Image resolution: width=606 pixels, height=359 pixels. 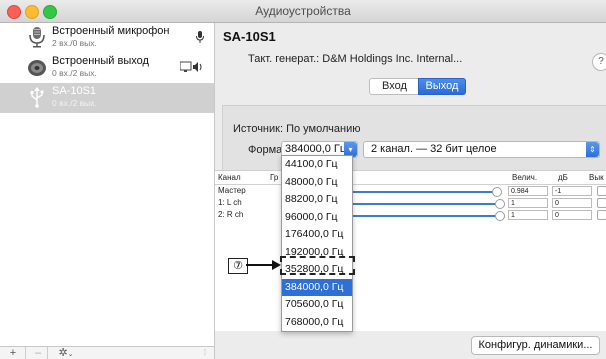 I want to click on chevron-down-icon: ⌄, so click(x=70, y=354).